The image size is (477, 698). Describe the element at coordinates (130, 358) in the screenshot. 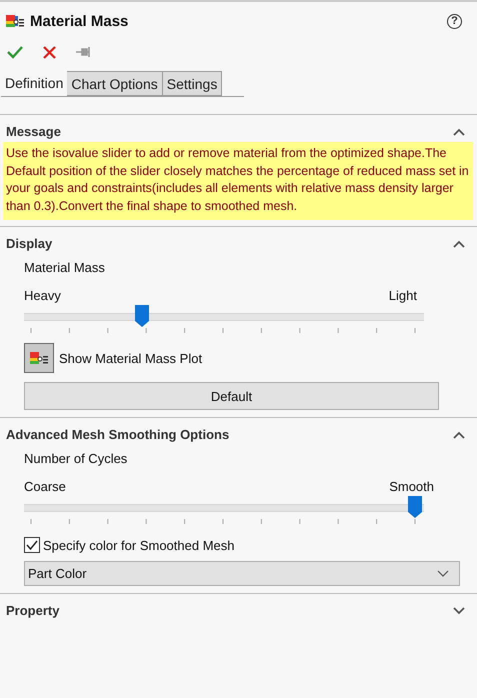

I see `toggle-label: Show Material Mass Plot` at that location.